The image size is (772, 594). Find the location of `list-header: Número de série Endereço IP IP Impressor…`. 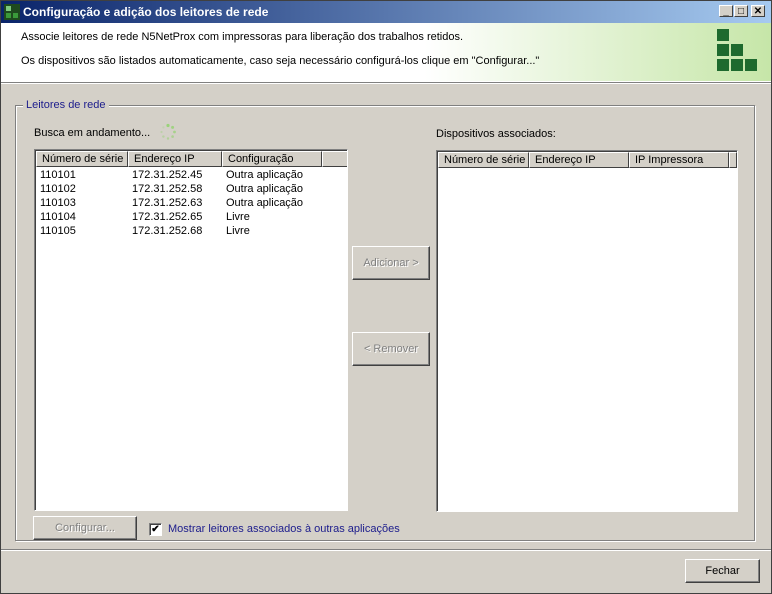

list-header: Número de série Endereço IP IP Impressor… is located at coordinates (587, 160).